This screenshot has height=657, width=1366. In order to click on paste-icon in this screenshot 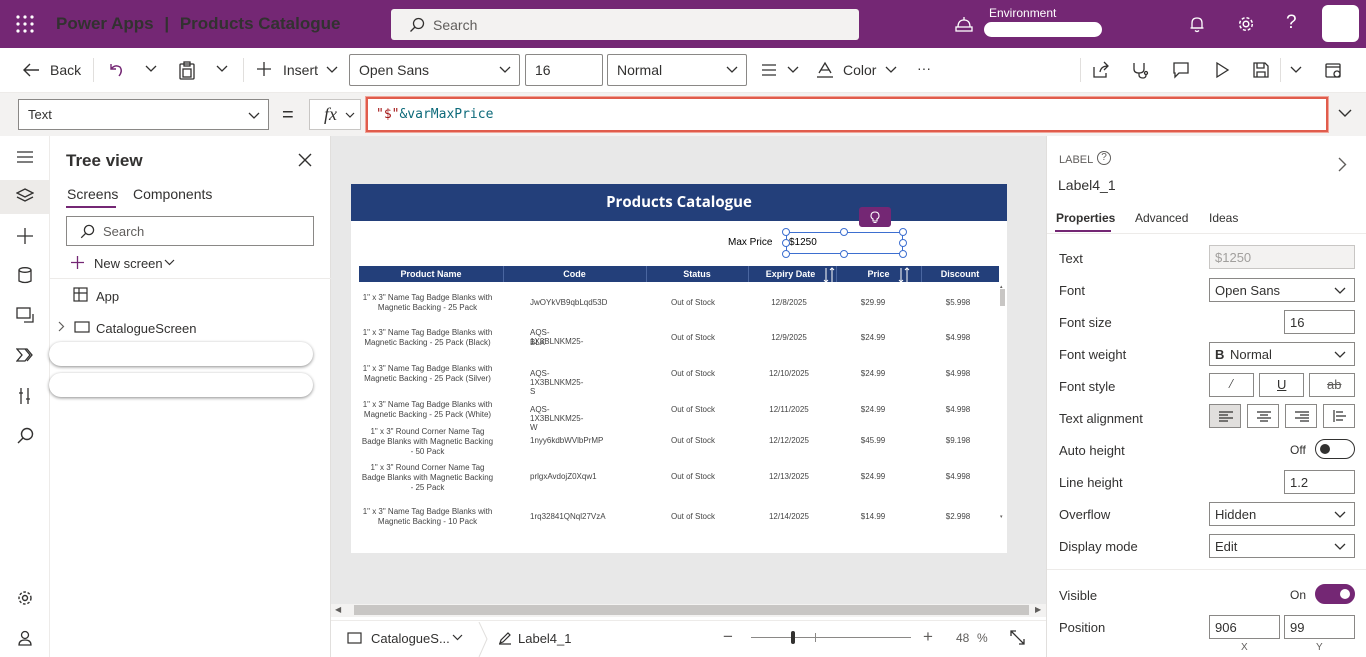, I will do `click(187, 70)`.